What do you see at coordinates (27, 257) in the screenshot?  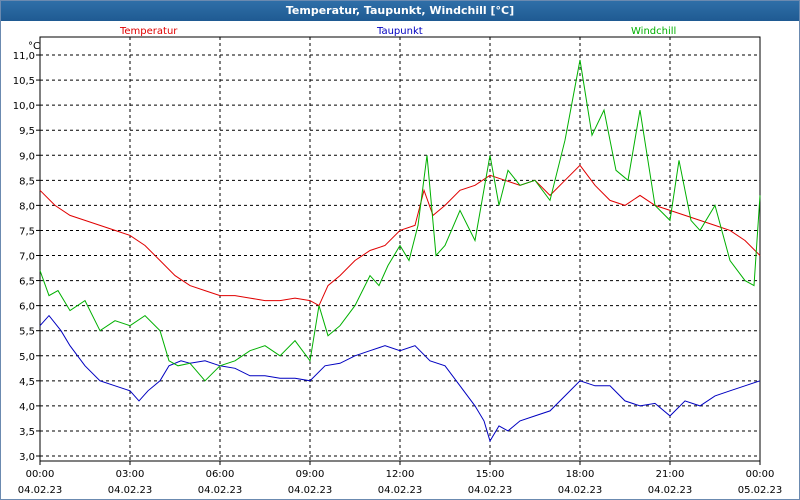 I see `y-tick-label: 7,0` at bounding box center [27, 257].